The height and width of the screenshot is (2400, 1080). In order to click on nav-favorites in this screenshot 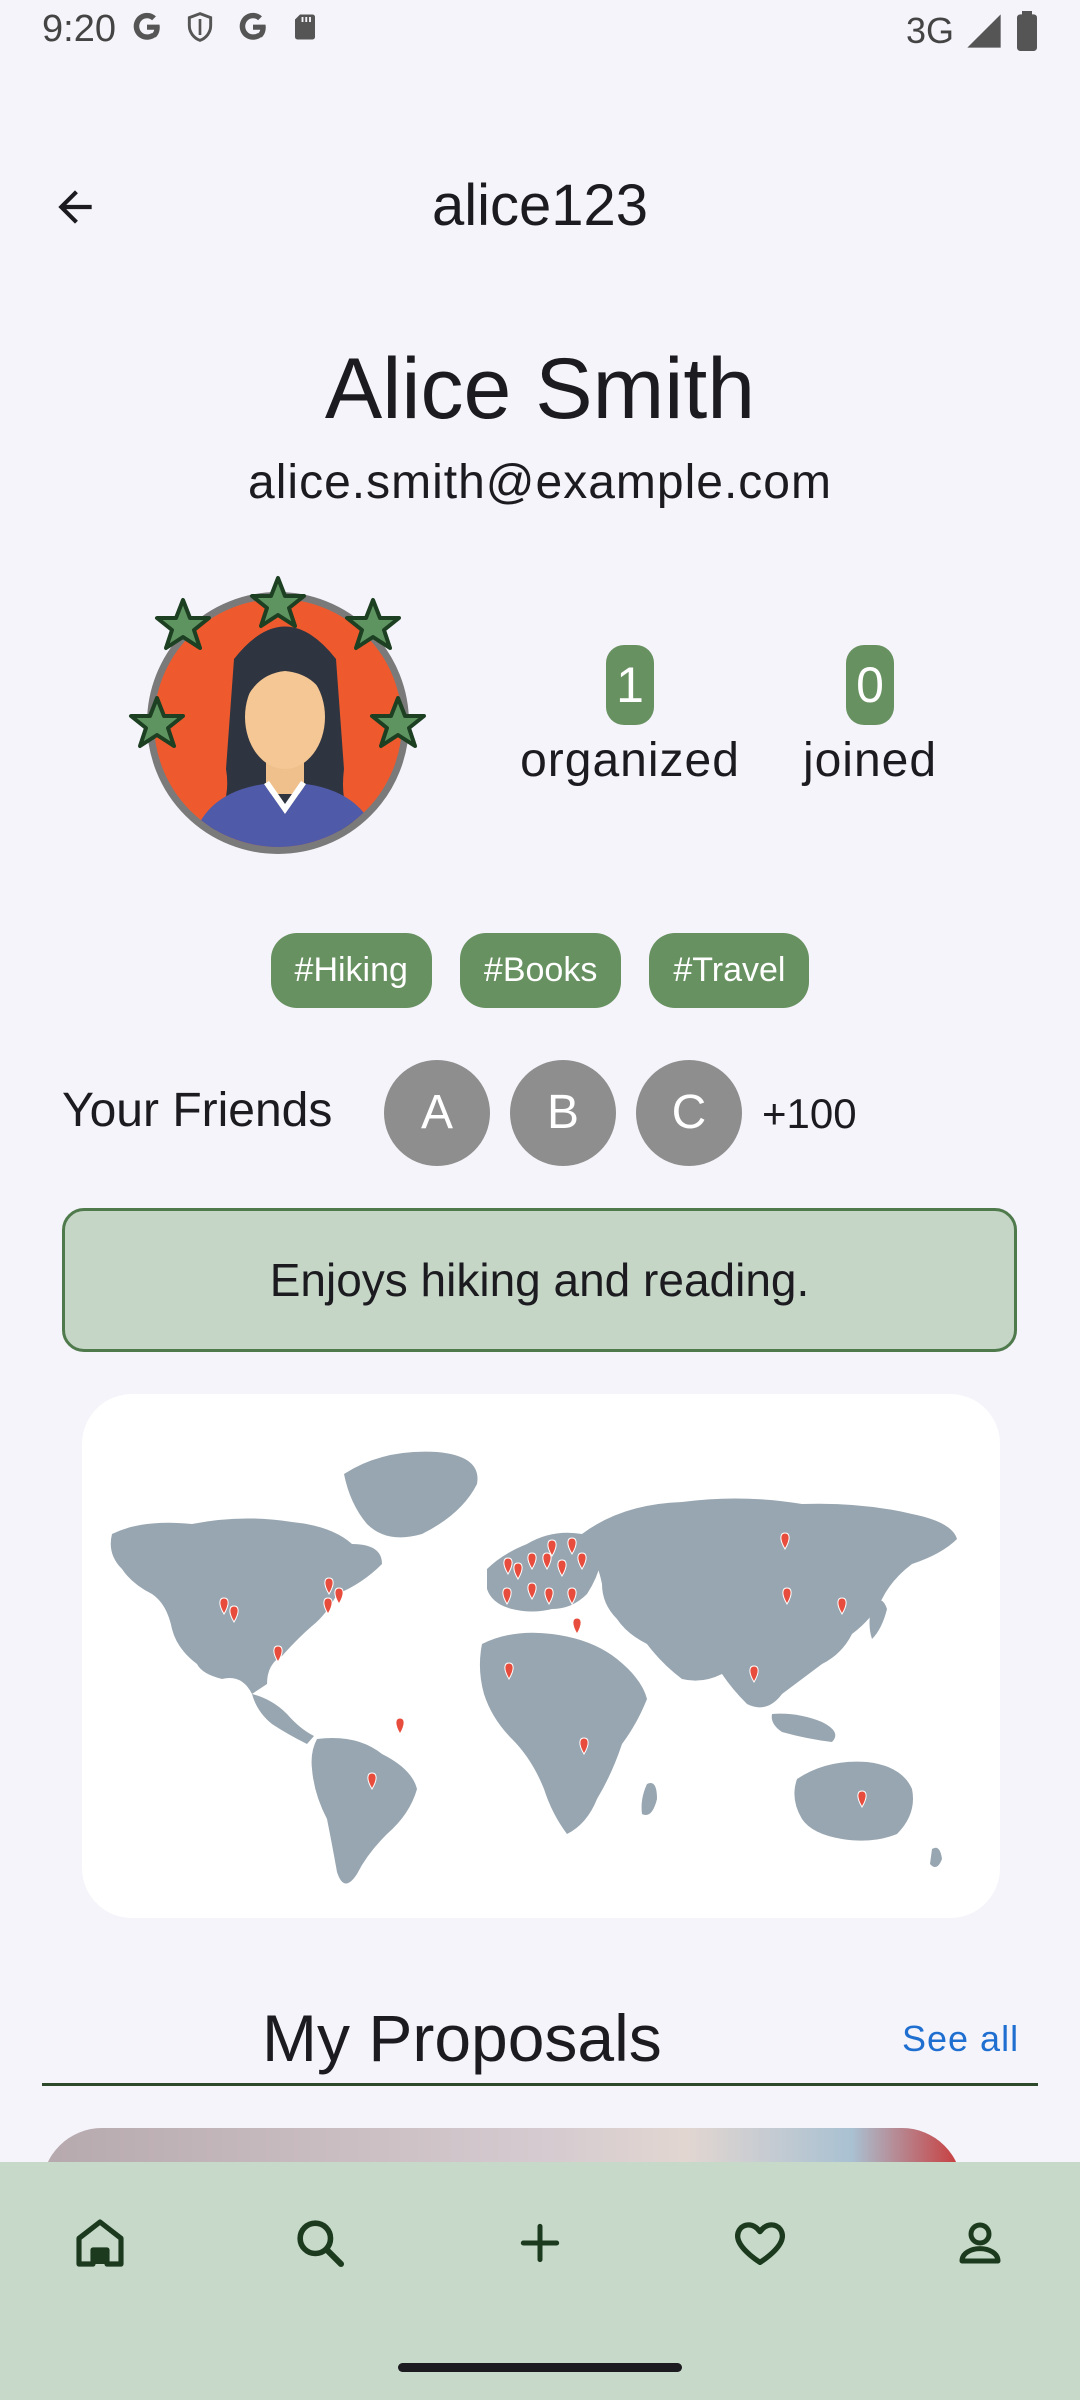, I will do `click(760, 2243)`.